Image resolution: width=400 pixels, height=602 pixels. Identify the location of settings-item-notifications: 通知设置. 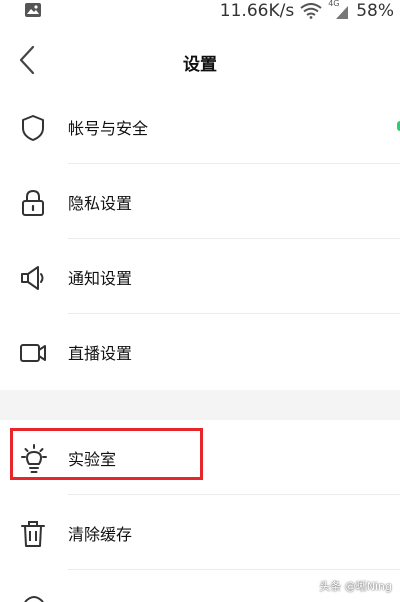
(200, 276).